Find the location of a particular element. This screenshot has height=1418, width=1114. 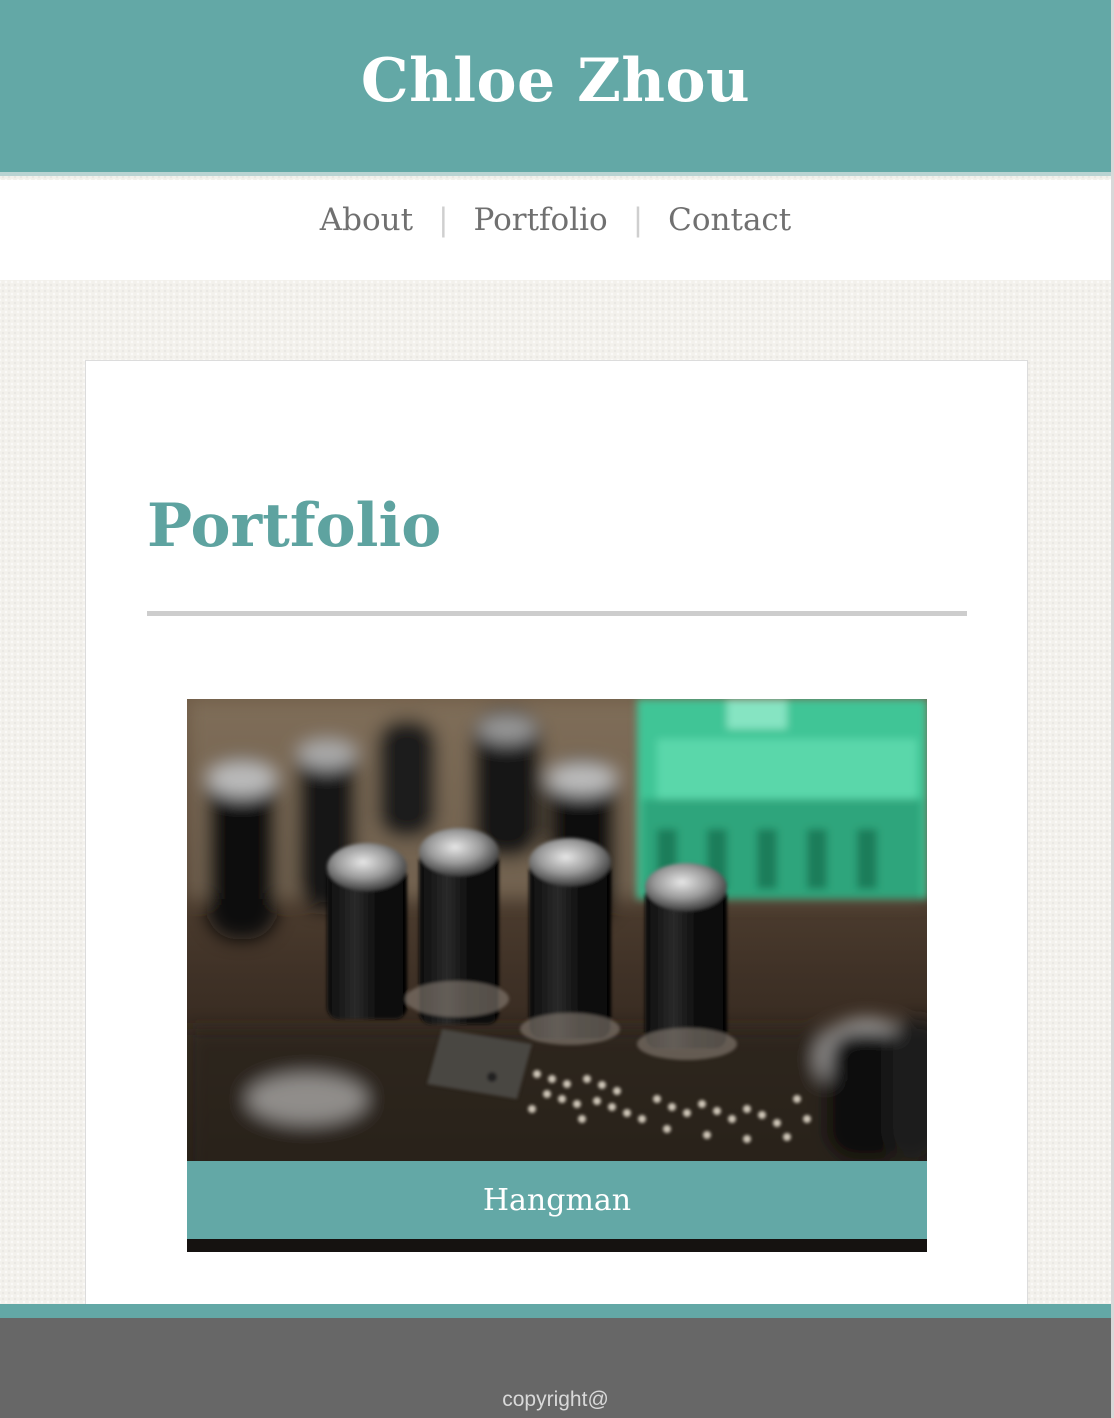

site-footer: copyright@ is located at coordinates (555, 1361).